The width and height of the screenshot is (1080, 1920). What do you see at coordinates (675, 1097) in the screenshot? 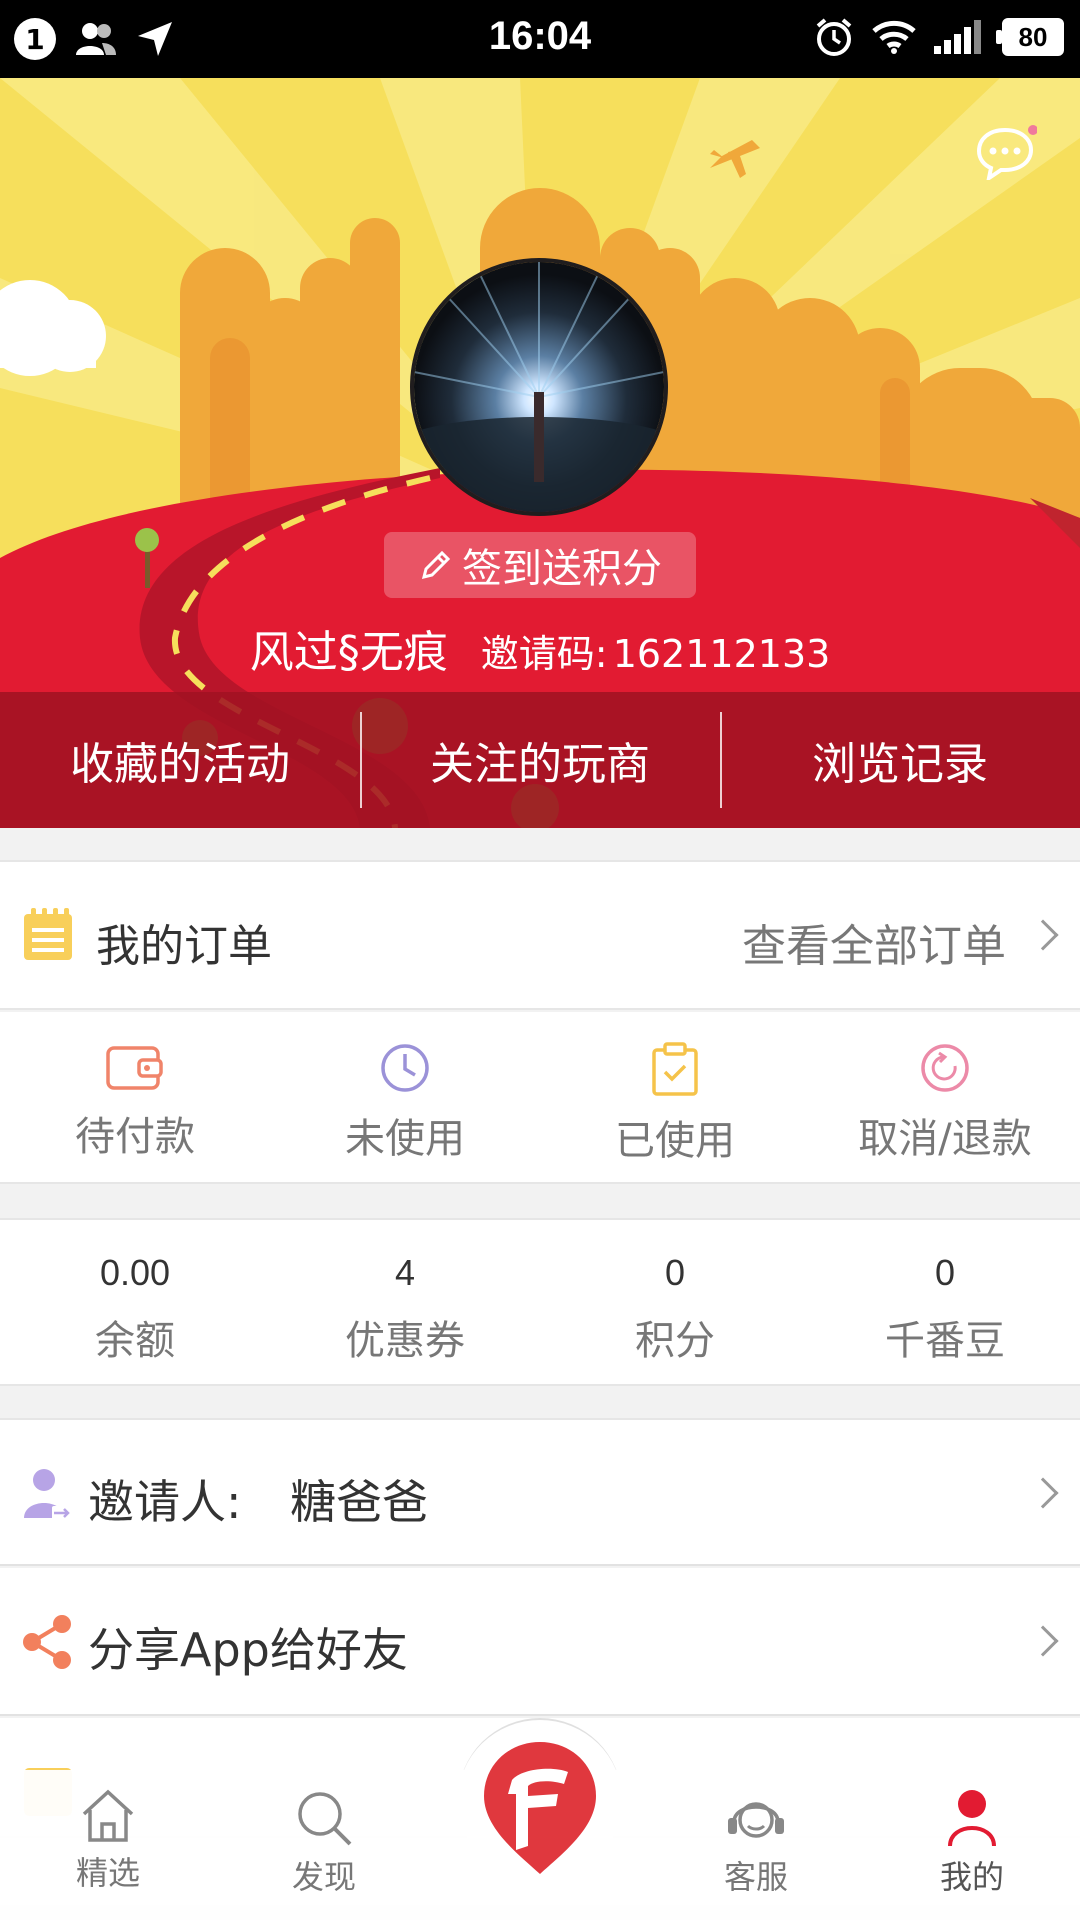
I see `order-status-used: 已使用` at bounding box center [675, 1097].